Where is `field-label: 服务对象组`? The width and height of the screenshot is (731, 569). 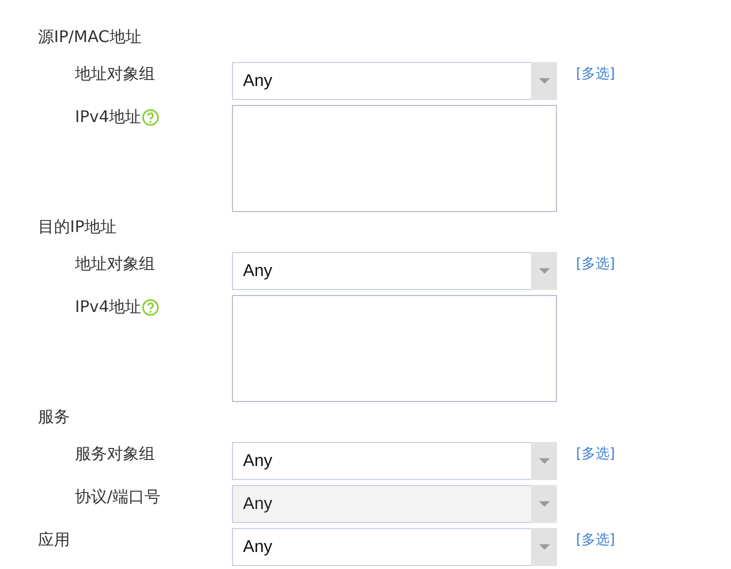
field-label: 服务对象组 is located at coordinates (115, 454).